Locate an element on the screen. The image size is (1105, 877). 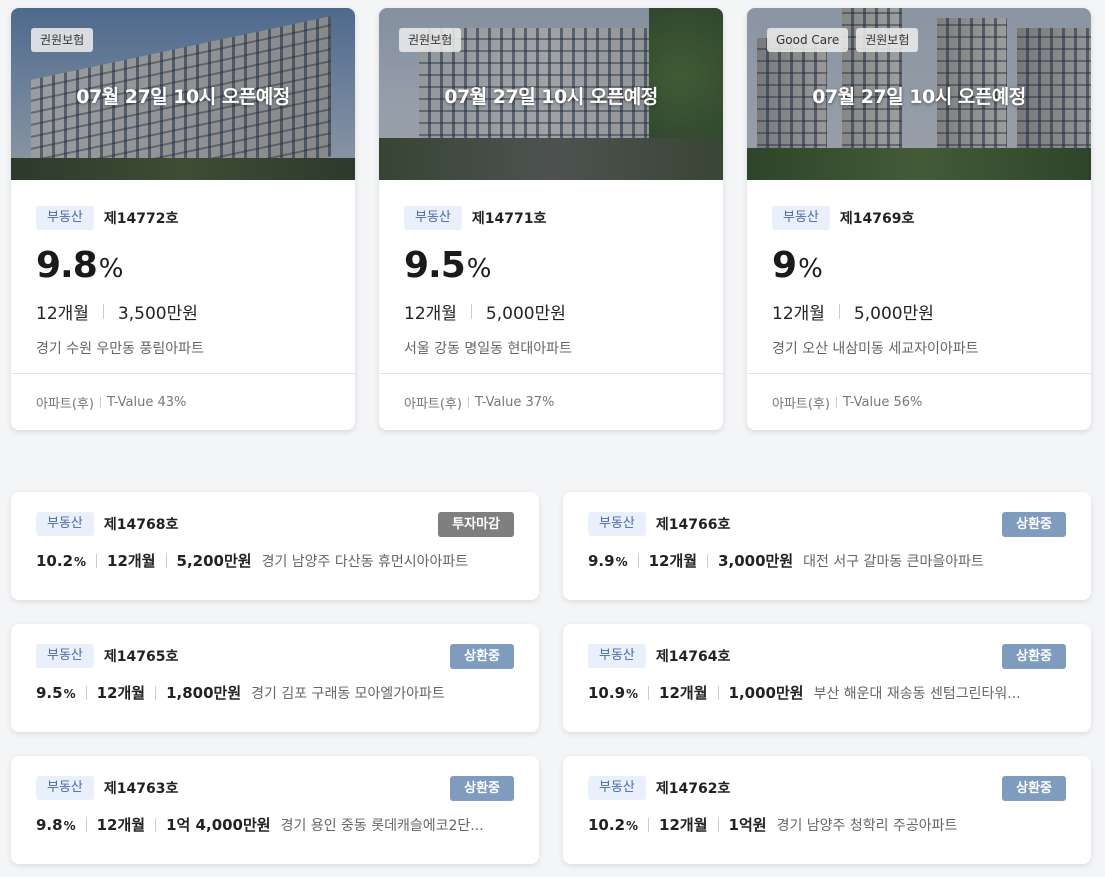
status-badge: 투자마감 is located at coordinates (476, 524).